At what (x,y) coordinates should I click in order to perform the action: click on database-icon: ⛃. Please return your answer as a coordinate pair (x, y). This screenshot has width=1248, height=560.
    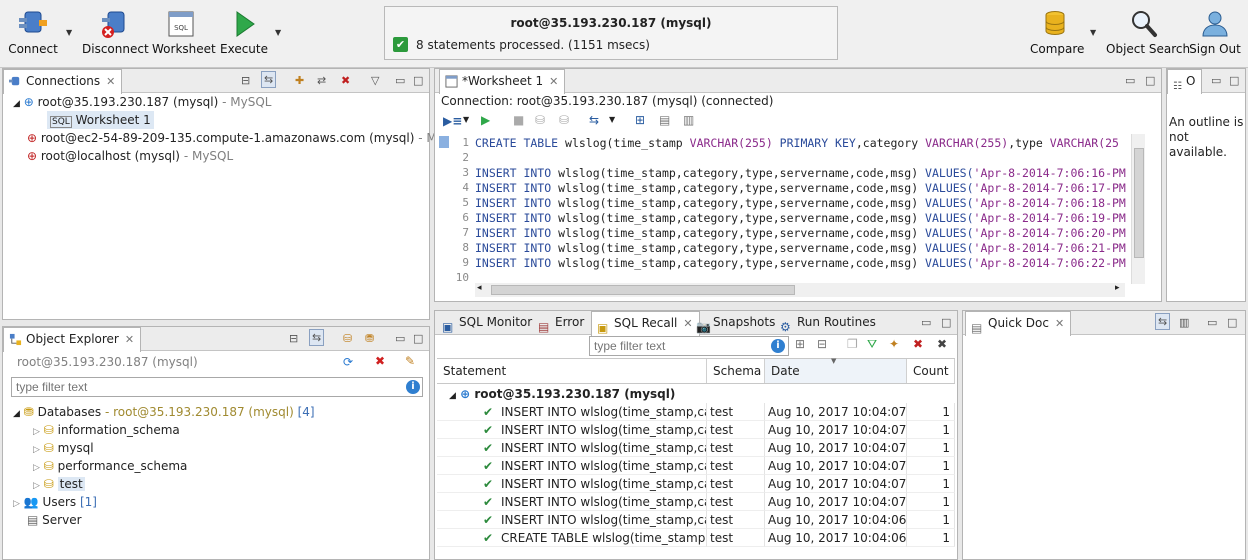
    Looking at the image, I should click on (369, 338).